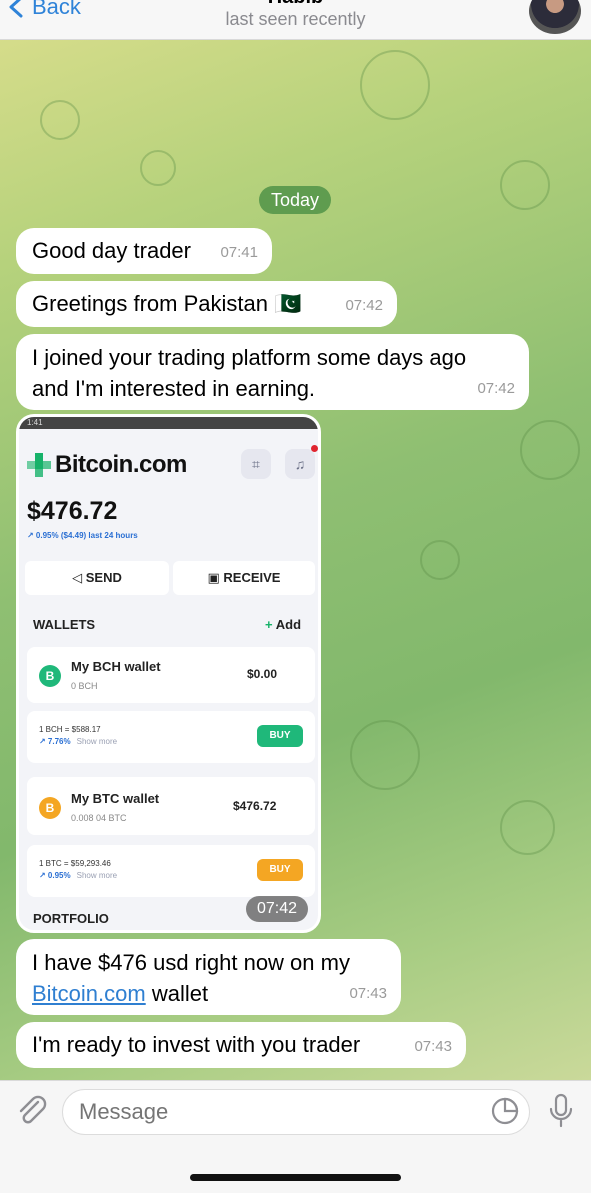 The image size is (591, 1193). I want to click on message-bubble: Greetings from Pakistan 🇵🇰 07:42, so click(206, 304).